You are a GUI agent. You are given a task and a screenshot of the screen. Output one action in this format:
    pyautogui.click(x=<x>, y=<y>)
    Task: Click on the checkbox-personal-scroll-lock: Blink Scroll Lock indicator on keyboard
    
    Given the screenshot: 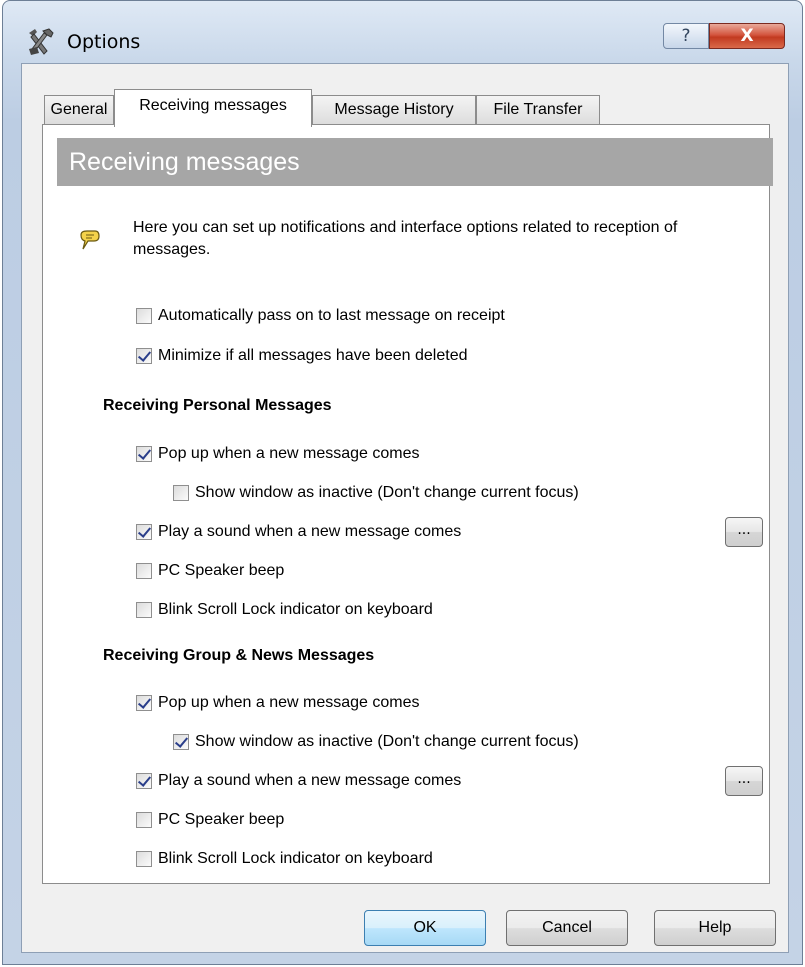 What is the action you would take?
    pyautogui.click(x=284, y=610)
    